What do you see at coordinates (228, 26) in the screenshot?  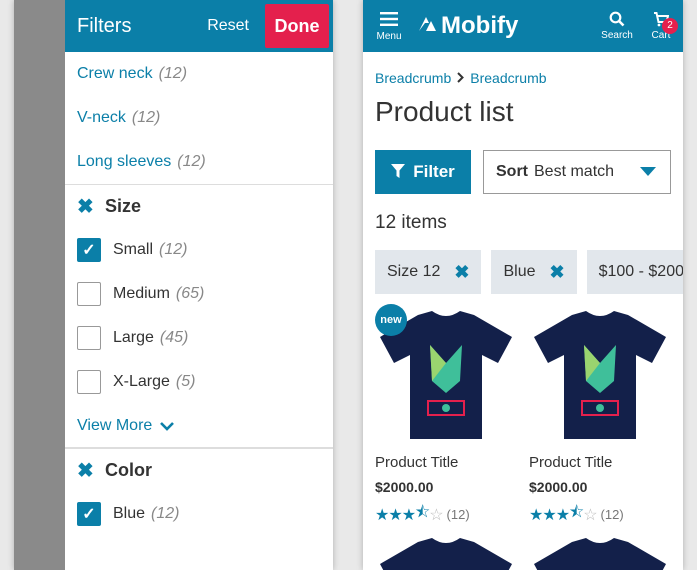 I see `reset-button: Reset` at bounding box center [228, 26].